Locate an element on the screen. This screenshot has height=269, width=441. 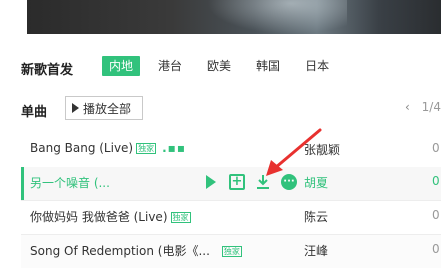
play-all-button: 播放全部 is located at coordinates (104, 108).